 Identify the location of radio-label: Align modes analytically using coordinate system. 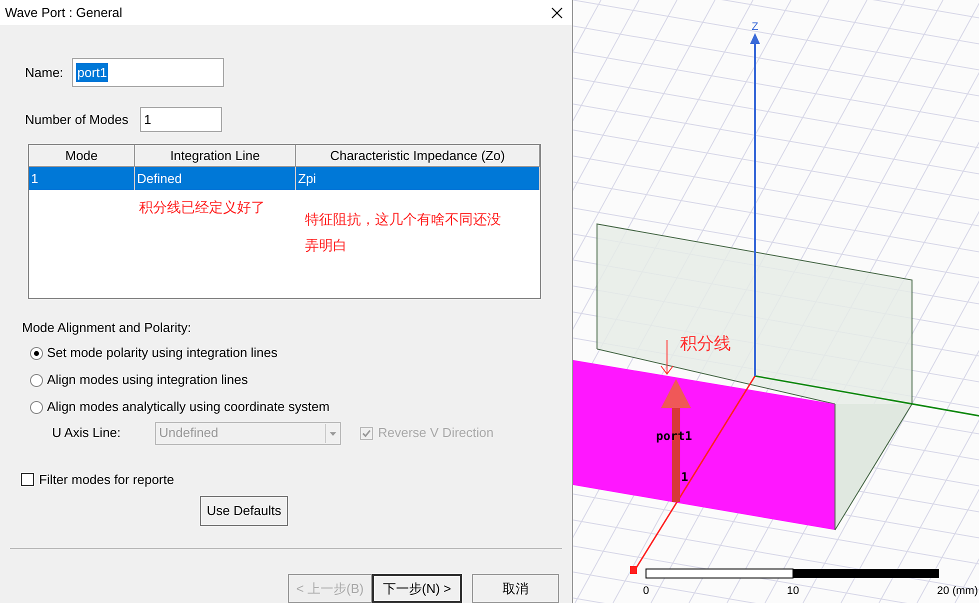
(188, 407).